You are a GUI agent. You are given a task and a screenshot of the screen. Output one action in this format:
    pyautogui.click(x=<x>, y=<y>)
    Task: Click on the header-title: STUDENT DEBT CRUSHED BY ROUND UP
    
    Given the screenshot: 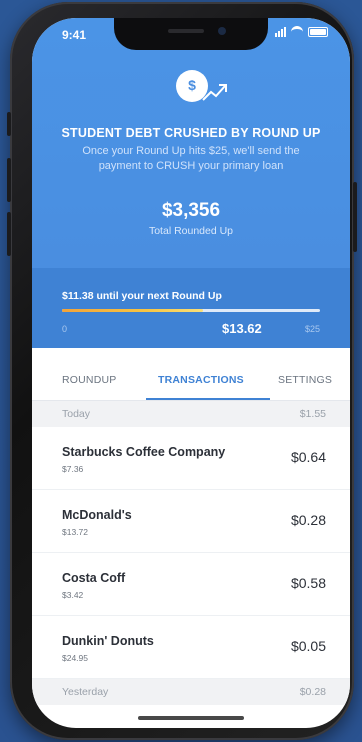 What is the action you would take?
    pyautogui.click(x=191, y=133)
    